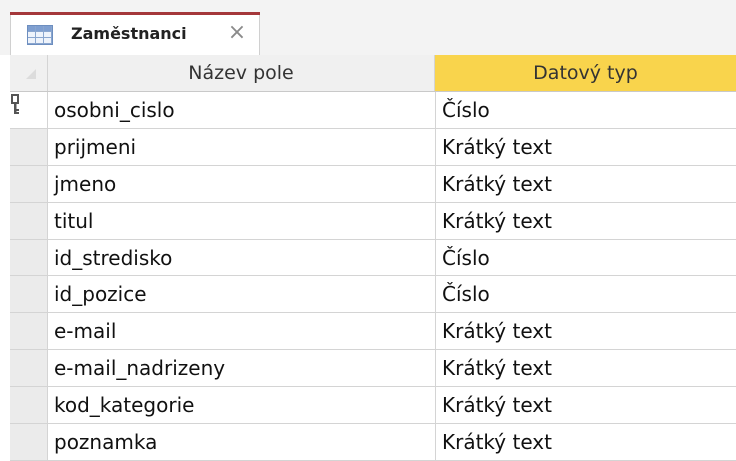 The image size is (736, 461). What do you see at coordinates (241, 258) in the screenshot?
I see `field-name-cell: id_stredisko` at bounding box center [241, 258].